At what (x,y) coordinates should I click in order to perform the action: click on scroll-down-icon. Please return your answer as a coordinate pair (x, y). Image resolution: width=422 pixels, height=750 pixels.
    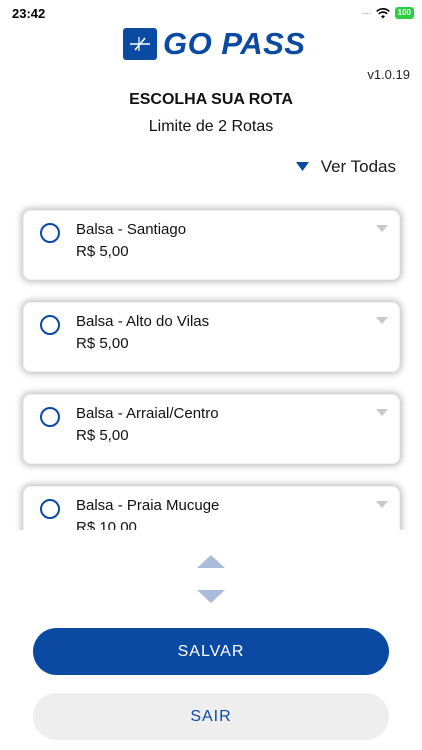
    Looking at the image, I should click on (211, 596).